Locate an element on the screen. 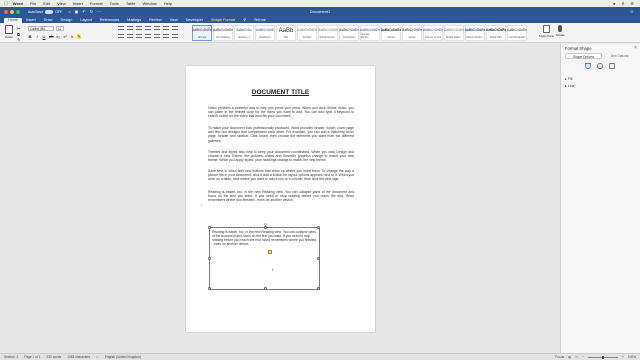 The width and height of the screenshot is (640, 360). style-title: AaBb Title is located at coordinates (286, 33).